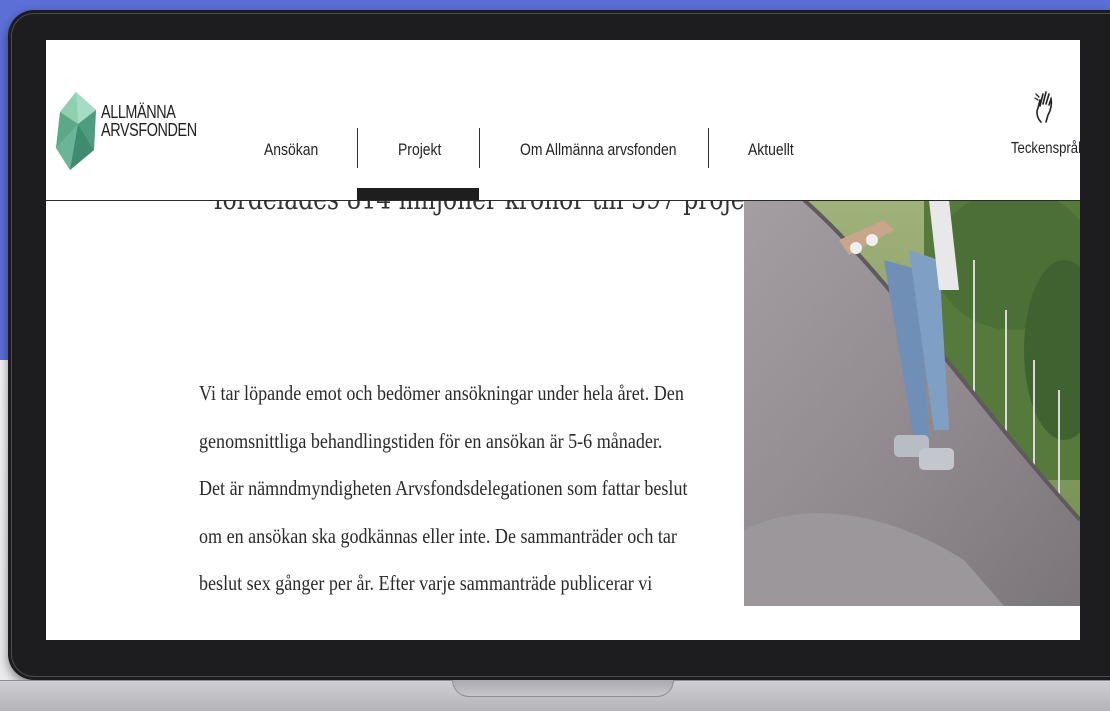  Describe the element at coordinates (598, 150) in the screenshot. I see `nav-item-om-allmanna-arvsfonden: Om Allmänna arvsfonden` at that location.